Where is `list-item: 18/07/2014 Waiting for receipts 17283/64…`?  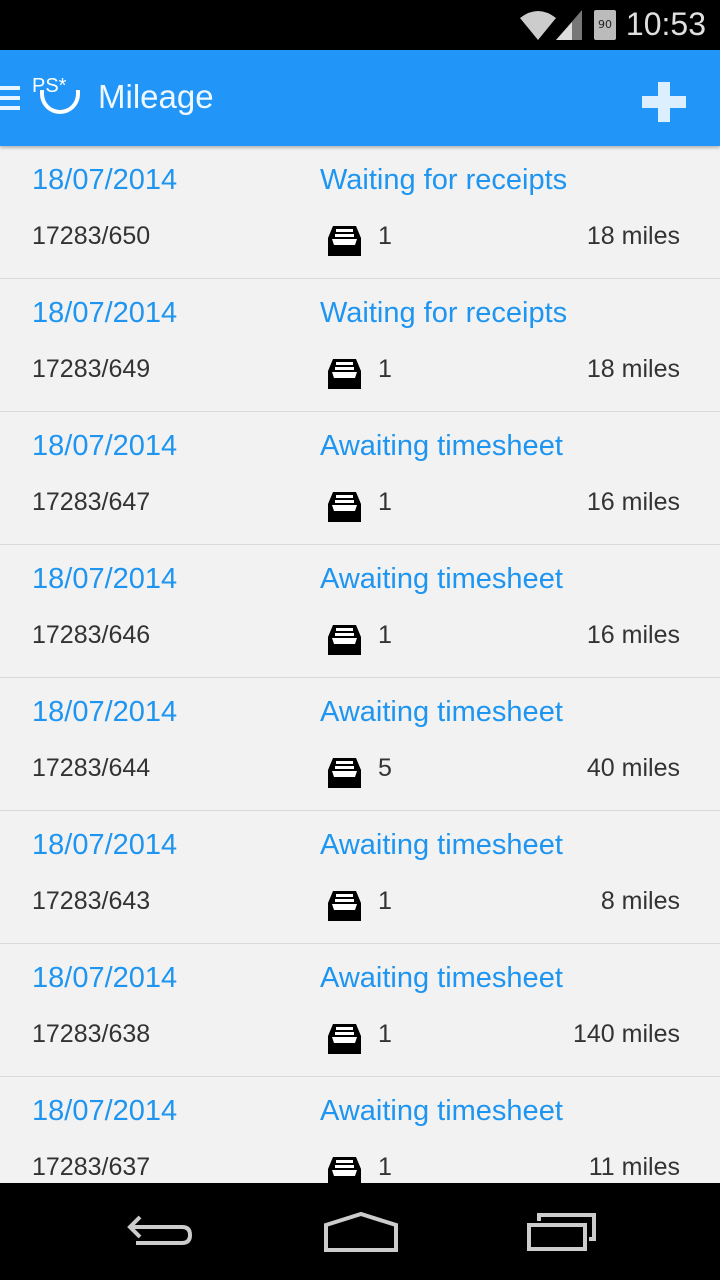 list-item: 18/07/2014 Waiting for receipts 17283/64… is located at coordinates (360, 345).